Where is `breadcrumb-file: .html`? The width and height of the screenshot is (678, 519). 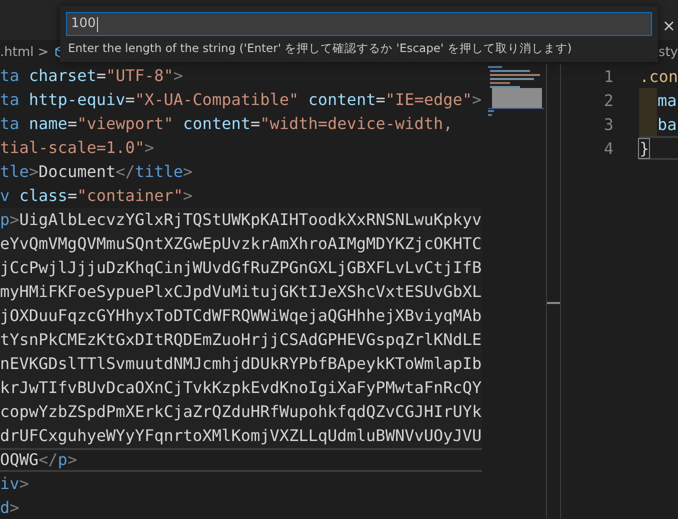 breadcrumb-file: .html is located at coordinates (17, 52).